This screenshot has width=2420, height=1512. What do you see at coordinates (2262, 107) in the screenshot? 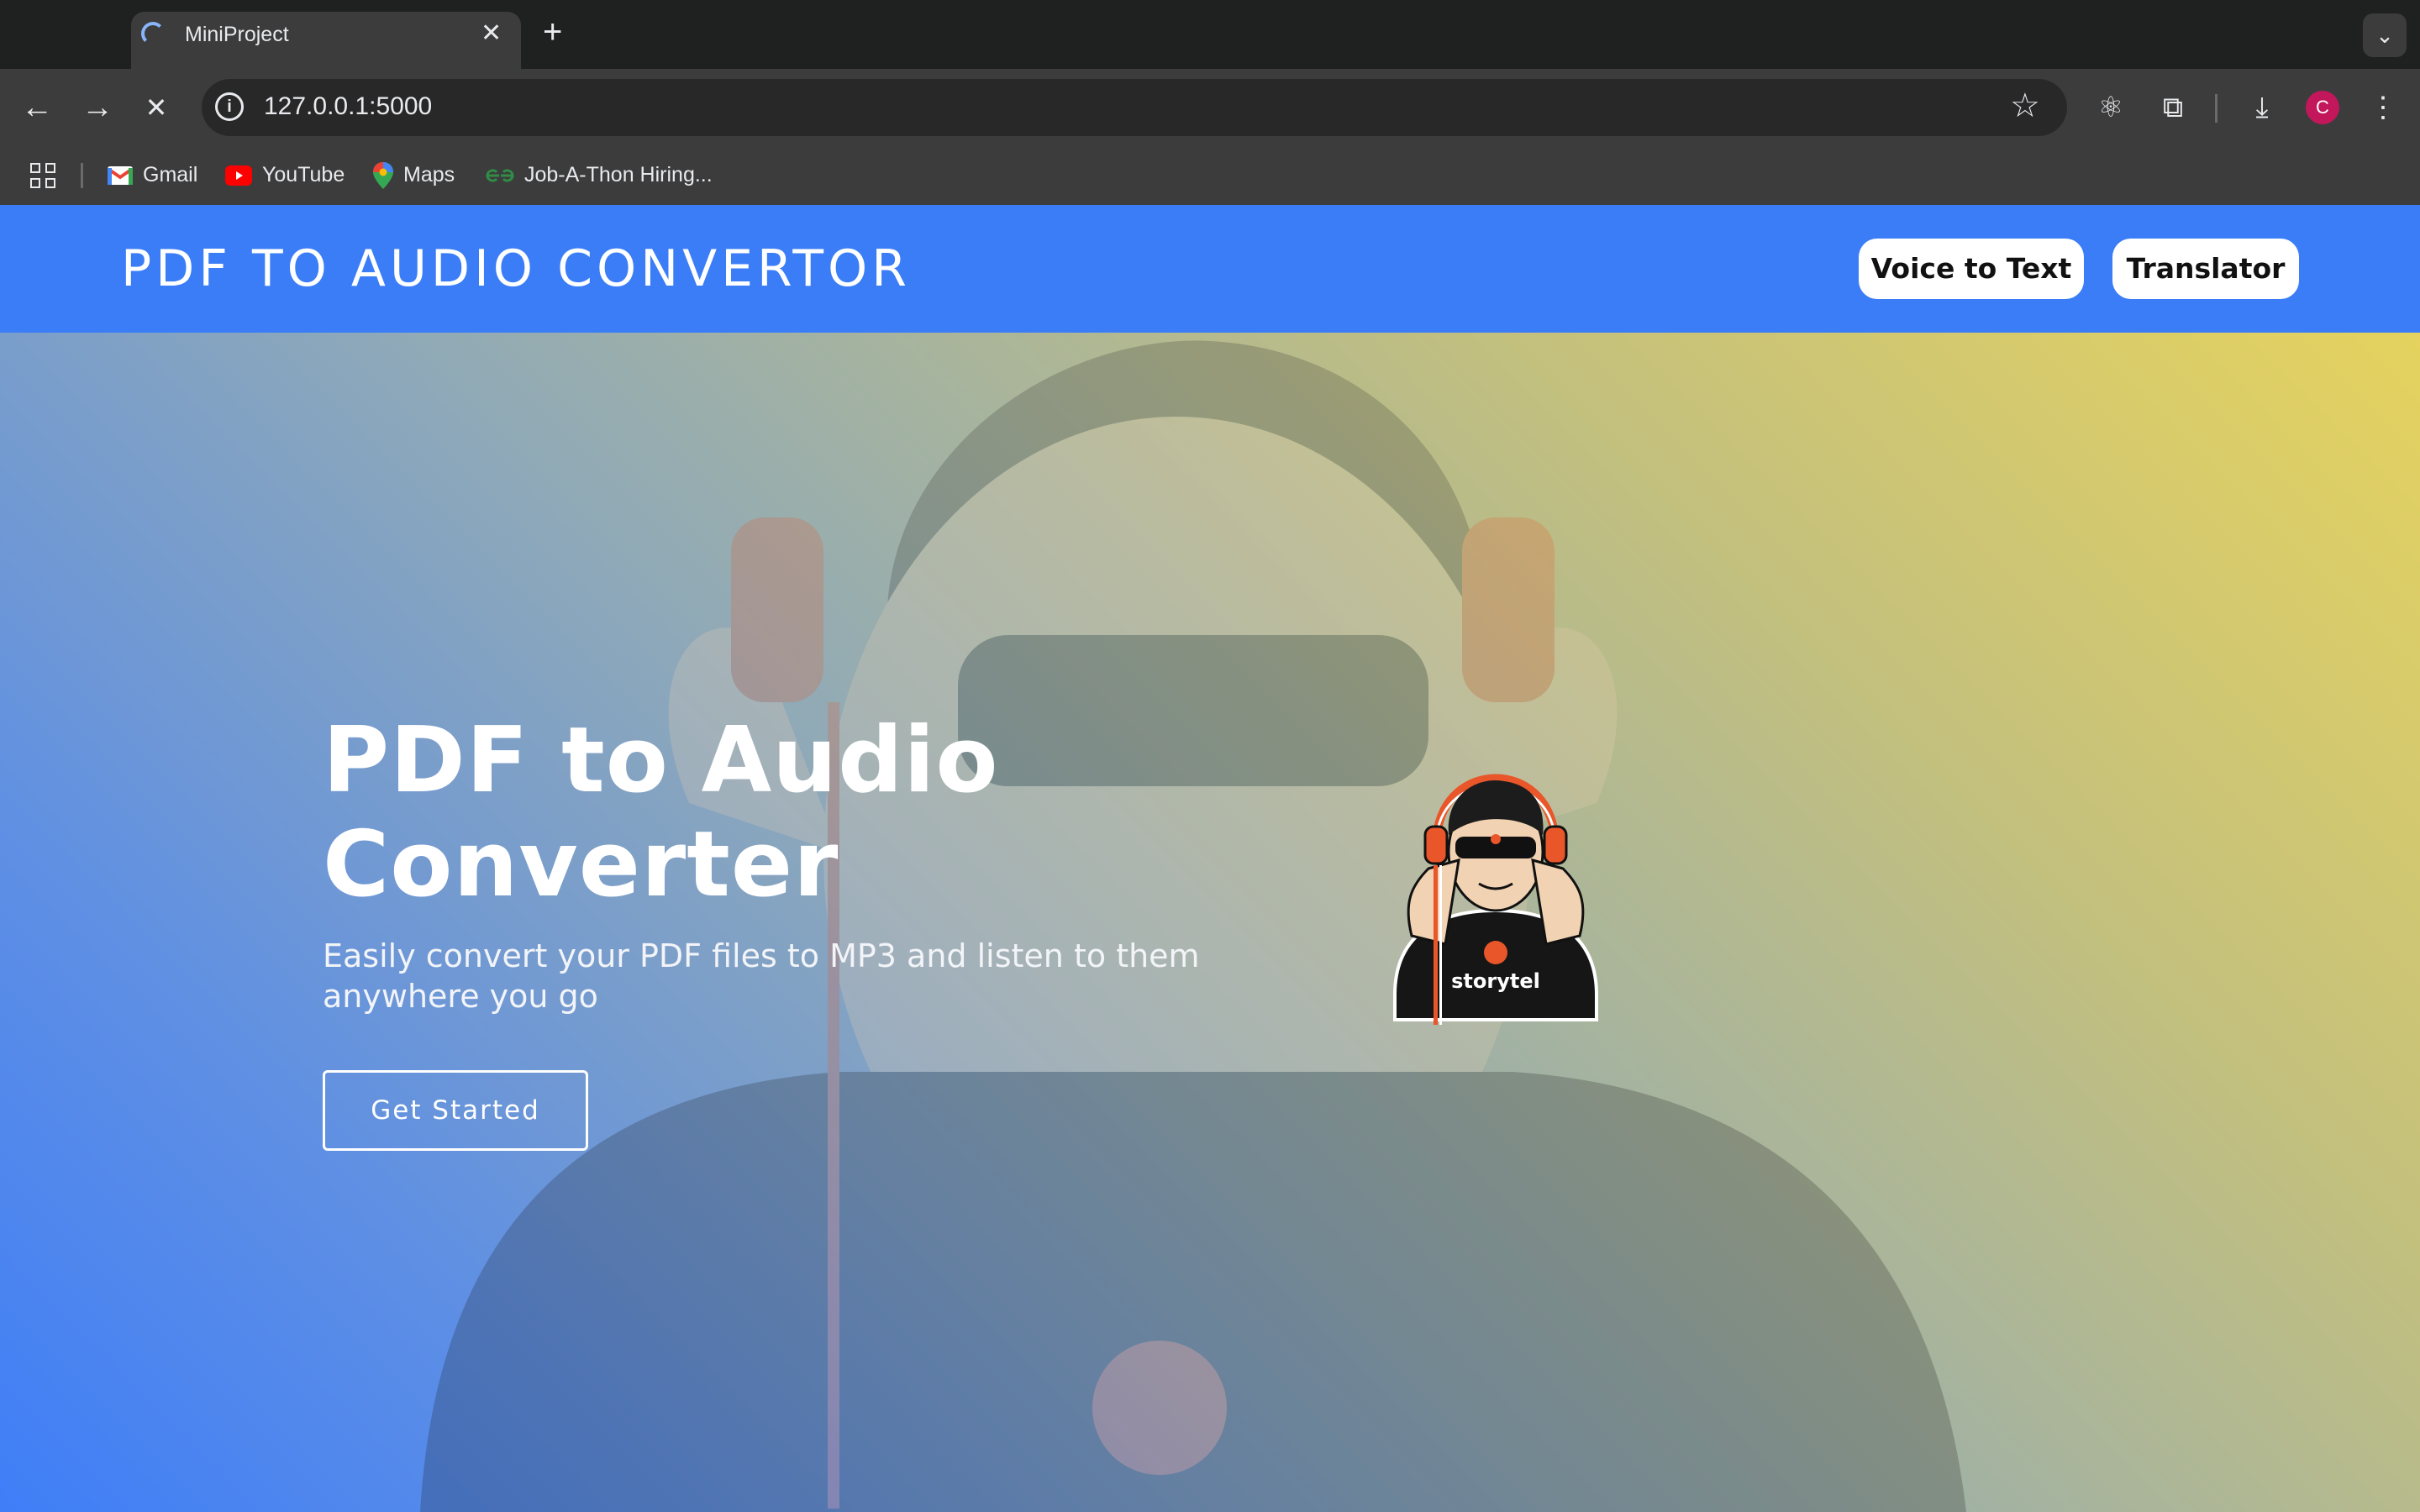
I see `download-icon: ⤓` at bounding box center [2262, 107].